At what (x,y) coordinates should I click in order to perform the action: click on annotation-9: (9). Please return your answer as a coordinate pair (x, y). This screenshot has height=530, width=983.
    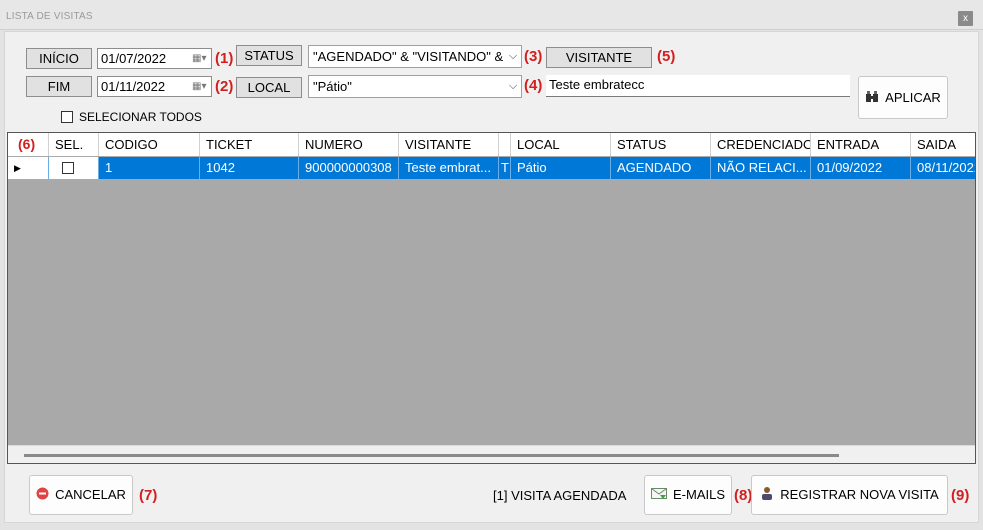
    Looking at the image, I should click on (960, 495).